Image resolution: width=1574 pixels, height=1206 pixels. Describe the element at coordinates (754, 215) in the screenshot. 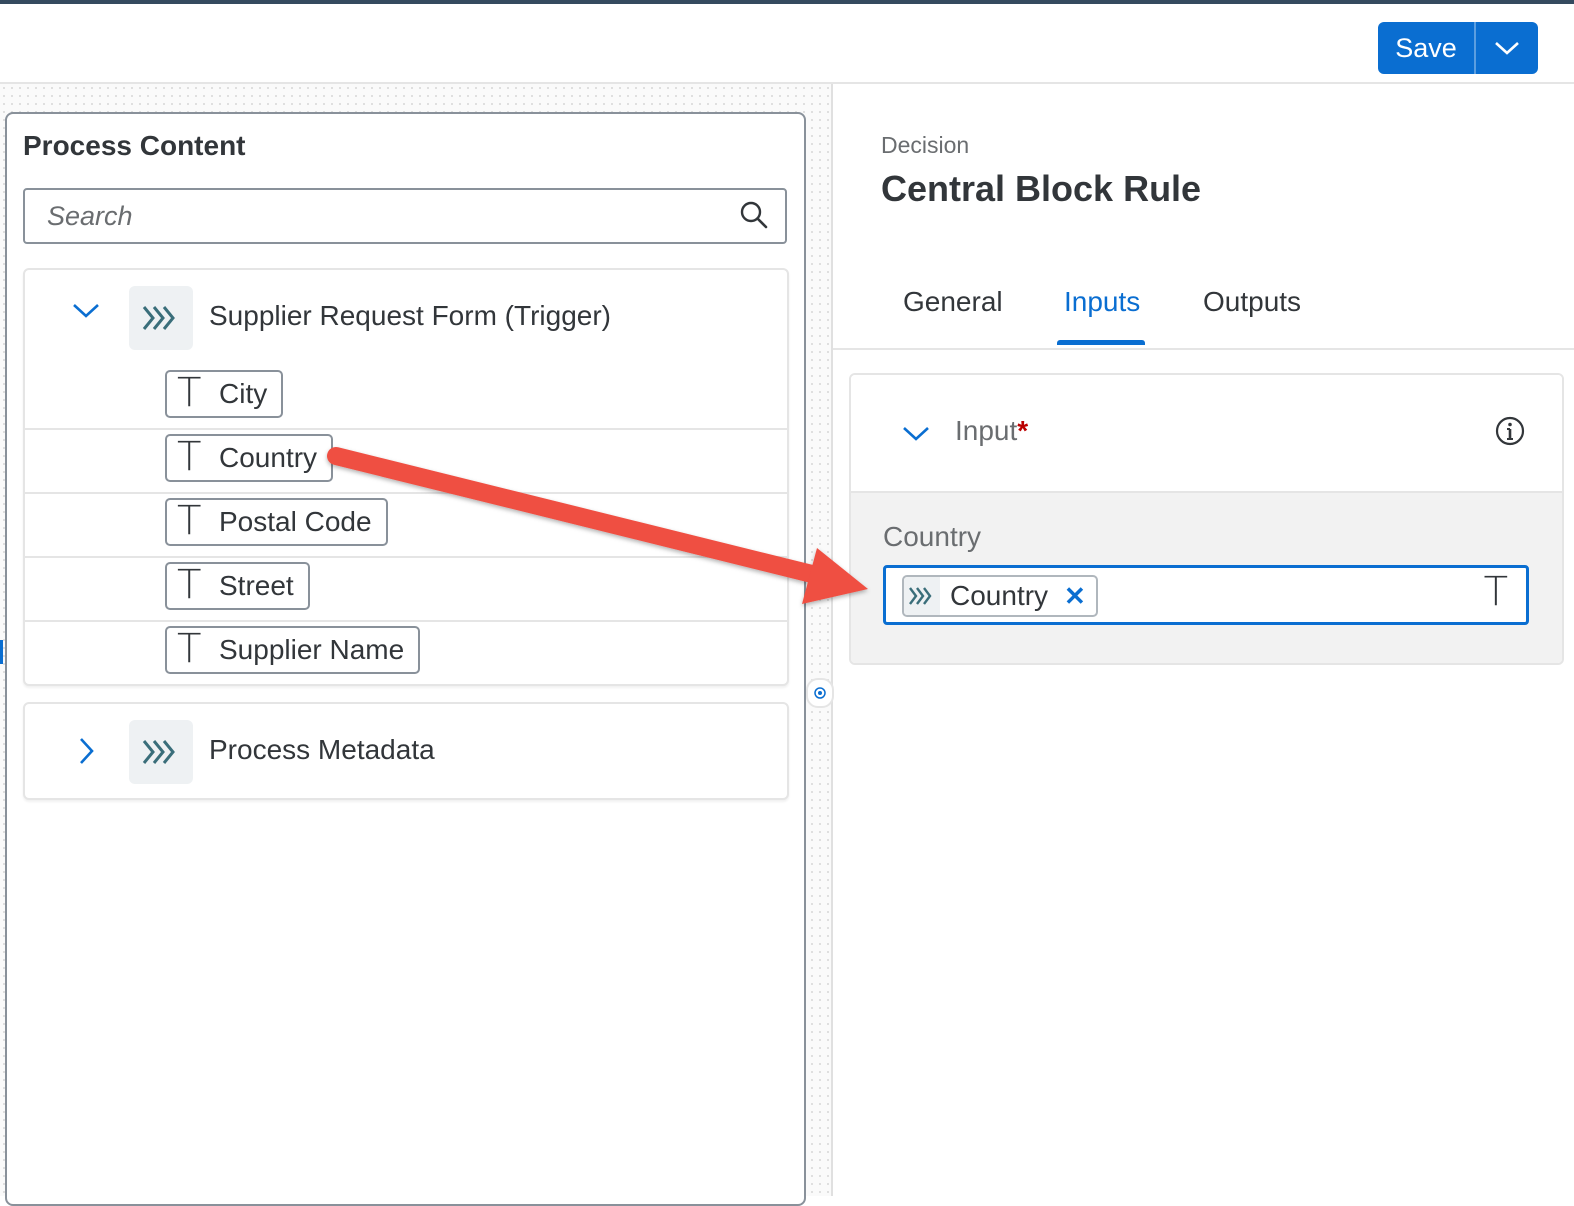

I see `search-icon` at that location.